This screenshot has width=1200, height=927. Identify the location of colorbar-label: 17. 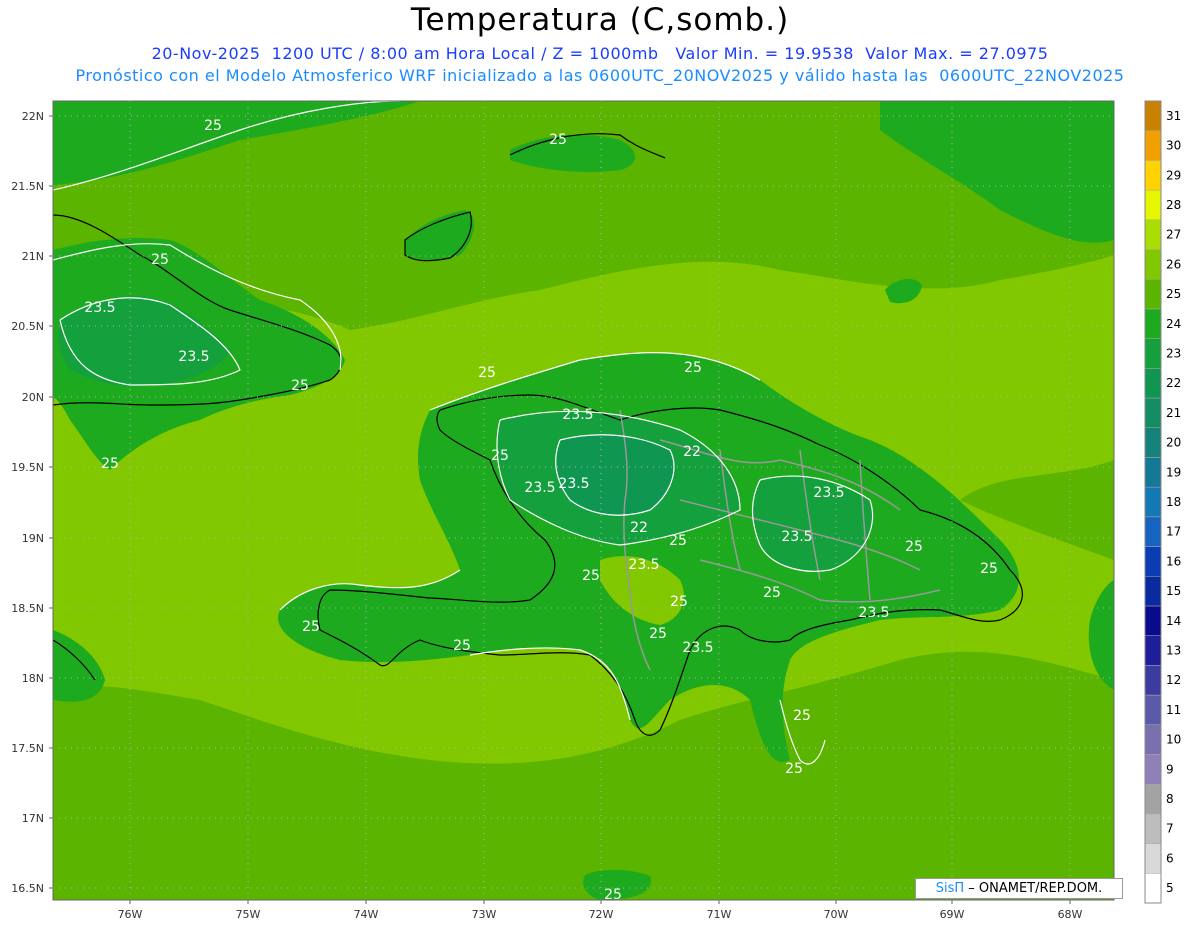
(1173, 532).